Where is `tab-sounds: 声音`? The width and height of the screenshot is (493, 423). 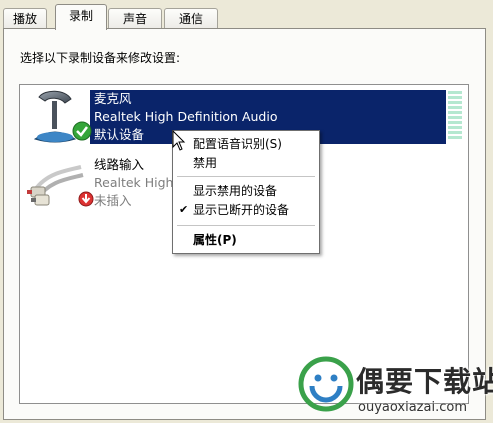
tab-sounds: 声音 is located at coordinates (135, 18).